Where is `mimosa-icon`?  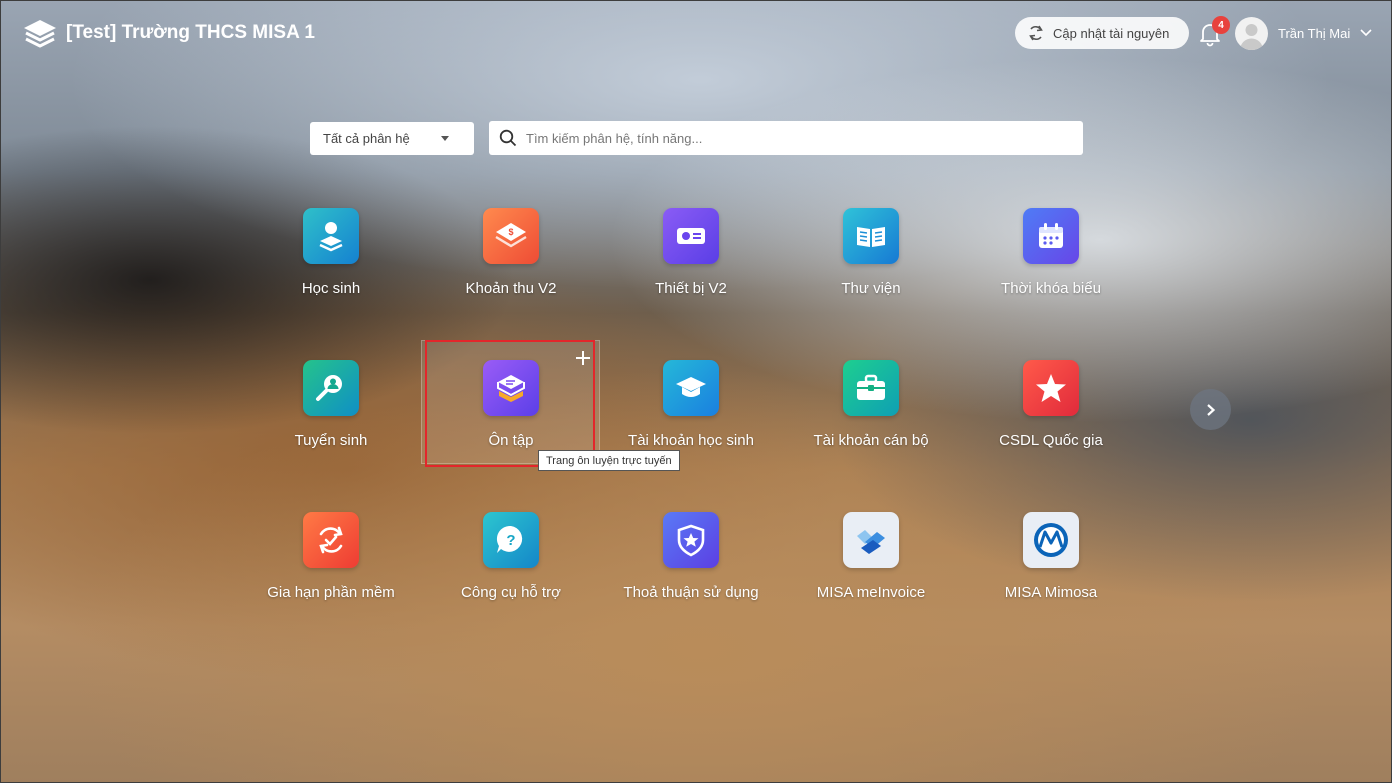 mimosa-icon is located at coordinates (1051, 540).